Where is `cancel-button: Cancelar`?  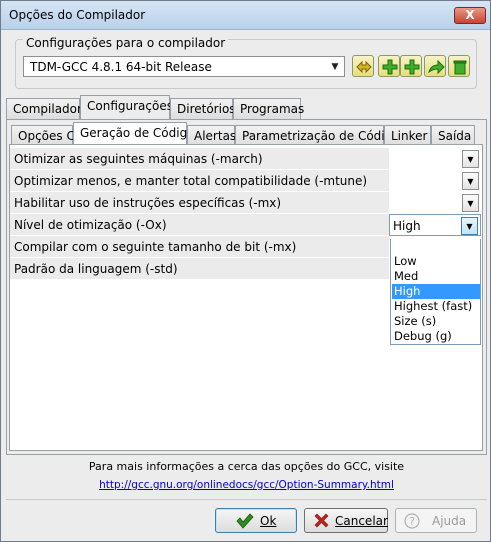
cancel-button: Cancelar is located at coordinates (346, 520).